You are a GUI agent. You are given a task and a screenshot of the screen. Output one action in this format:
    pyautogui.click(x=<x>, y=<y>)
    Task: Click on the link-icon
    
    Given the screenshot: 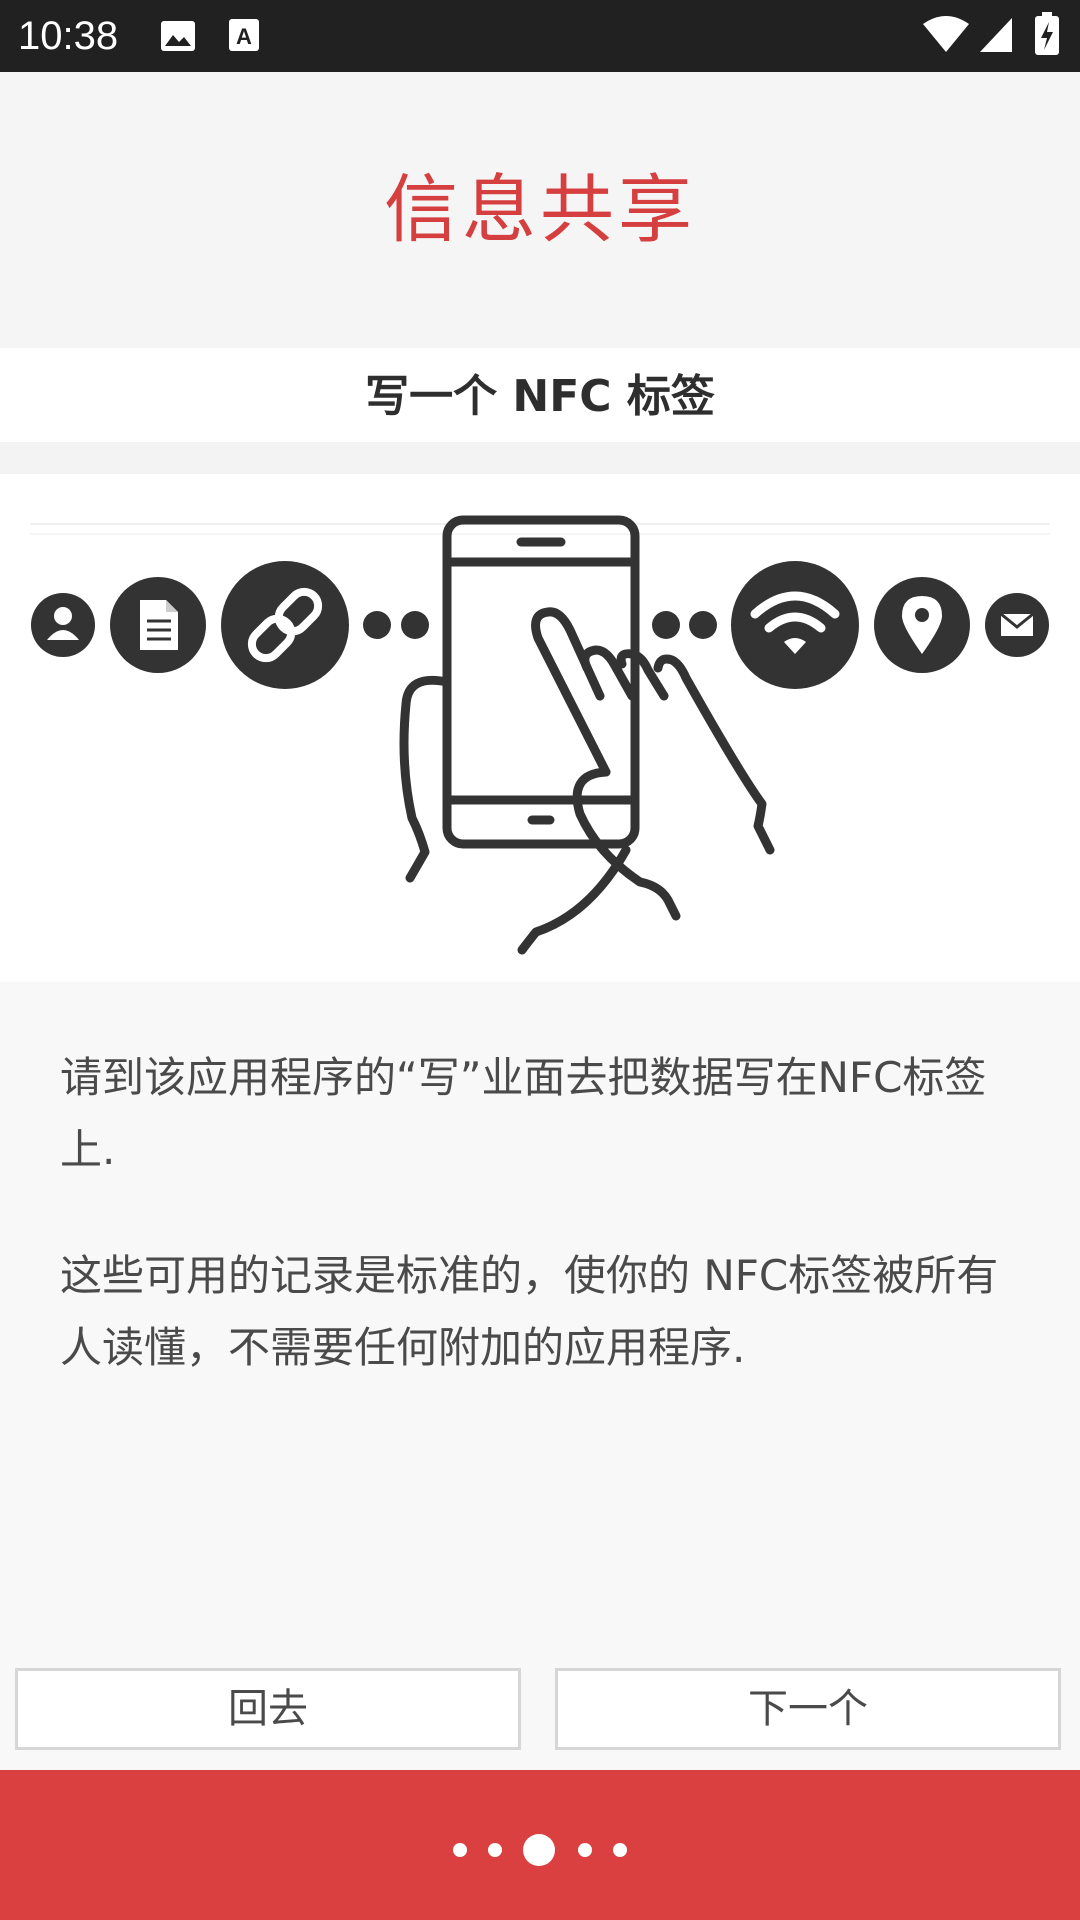 What is the action you would take?
    pyautogui.click(x=285, y=625)
    